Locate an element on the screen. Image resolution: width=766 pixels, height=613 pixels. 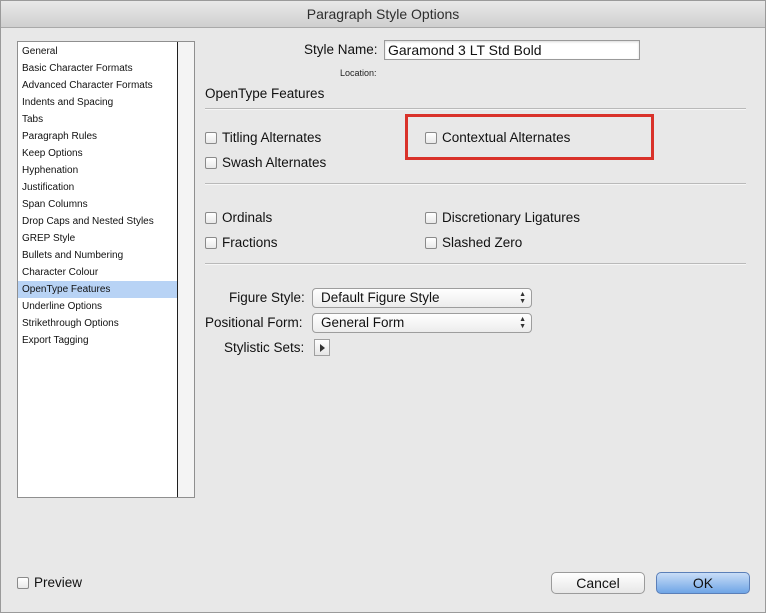
positional-form-select: General Form ▲ ▼ is located at coordinates (422, 323).